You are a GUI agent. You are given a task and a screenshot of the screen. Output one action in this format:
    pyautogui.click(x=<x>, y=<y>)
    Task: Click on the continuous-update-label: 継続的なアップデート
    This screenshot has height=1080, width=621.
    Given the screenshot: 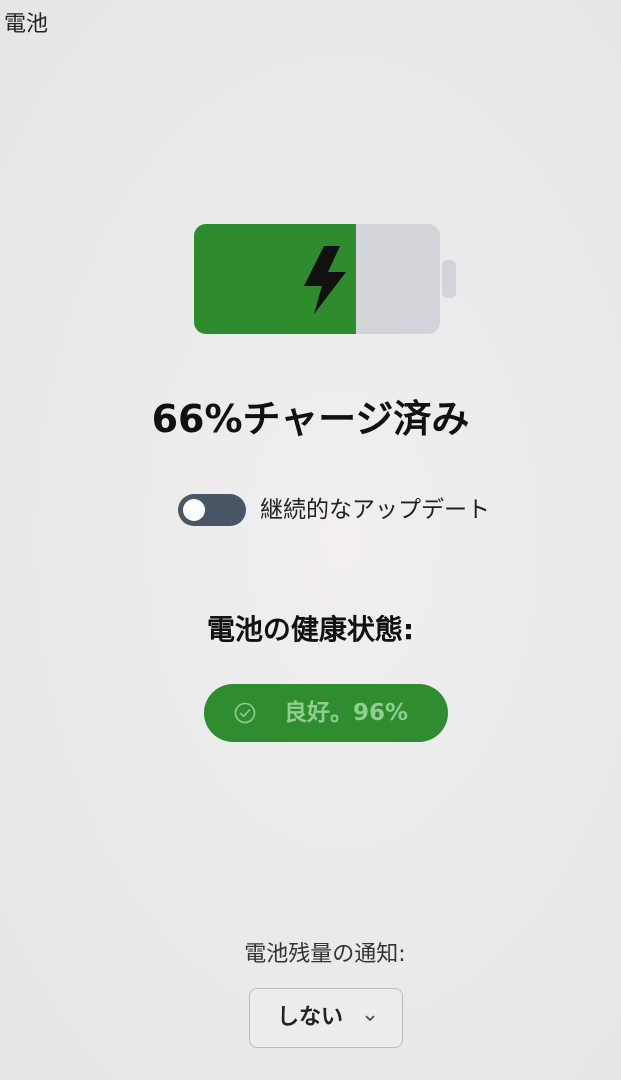 What is the action you would take?
    pyautogui.click(x=375, y=509)
    